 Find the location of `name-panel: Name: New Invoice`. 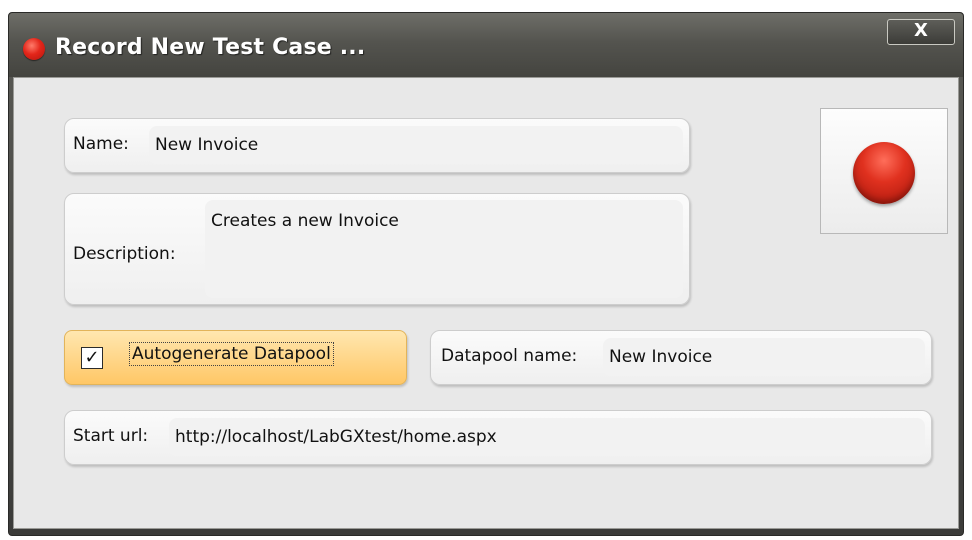

name-panel: Name: New Invoice is located at coordinates (377, 145).